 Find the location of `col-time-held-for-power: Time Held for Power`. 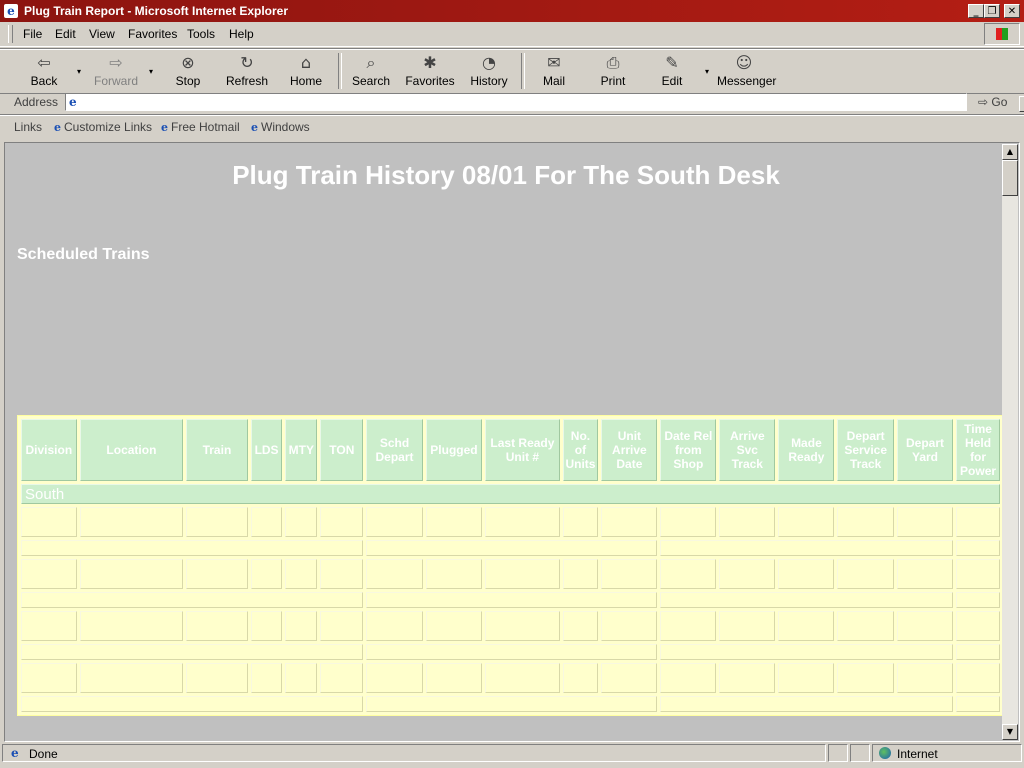

col-time-held-for-power: Time Held for Power is located at coordinates (978, 450).